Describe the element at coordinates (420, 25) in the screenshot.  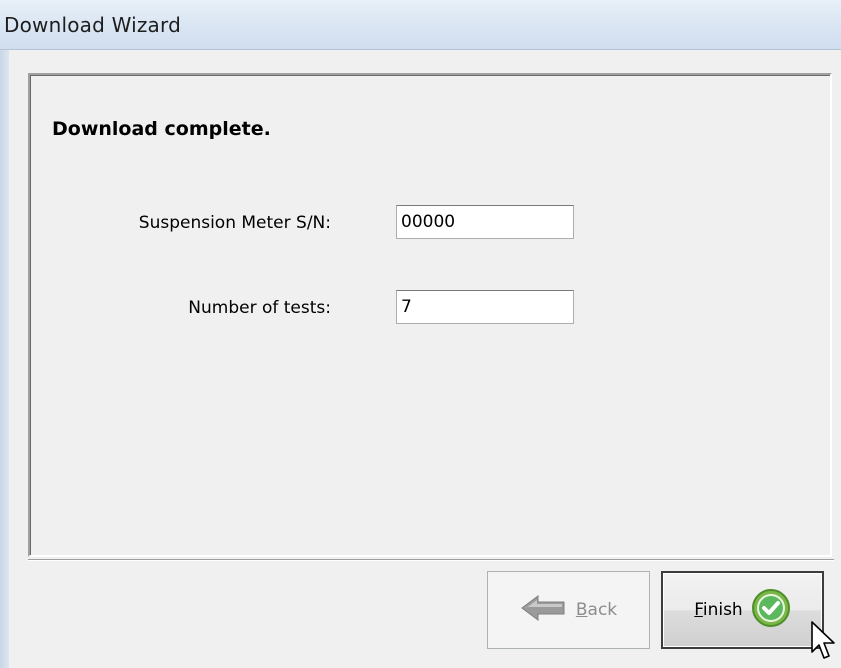
I see `title-bar: Download Wizard` at that location.